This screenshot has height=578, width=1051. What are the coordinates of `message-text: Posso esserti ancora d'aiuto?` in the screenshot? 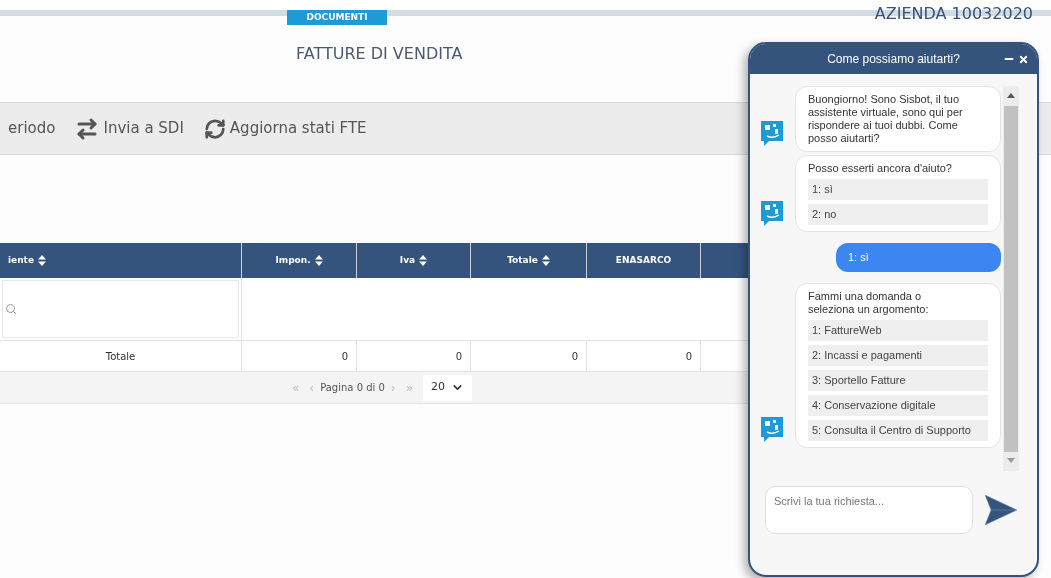 It's located at (880, 168).